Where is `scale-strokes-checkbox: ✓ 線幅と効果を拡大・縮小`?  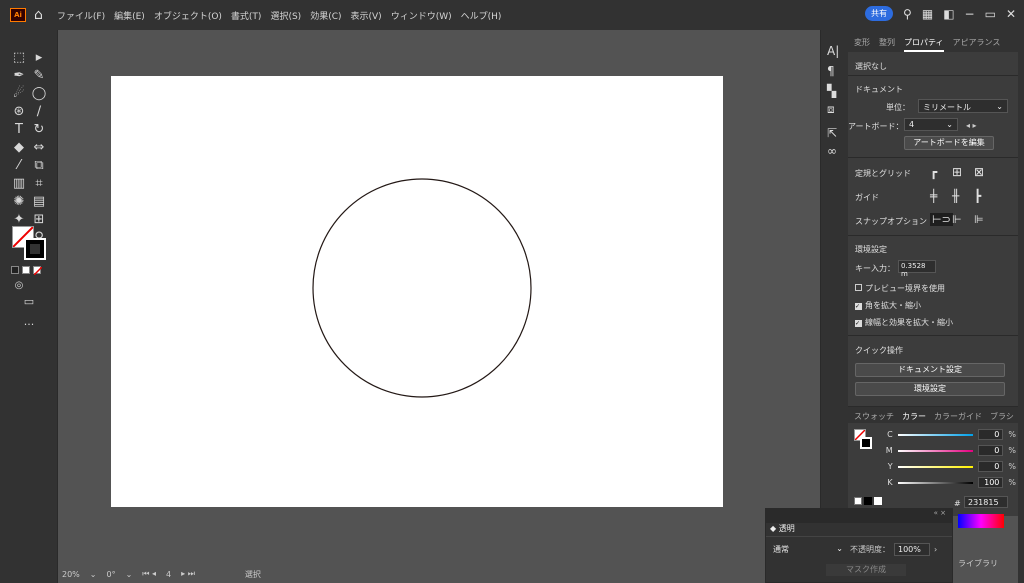
scale-strokes-checkbox: ✓ 線幅と効果を拡大・縮小 is located at coordinates (904, 322).